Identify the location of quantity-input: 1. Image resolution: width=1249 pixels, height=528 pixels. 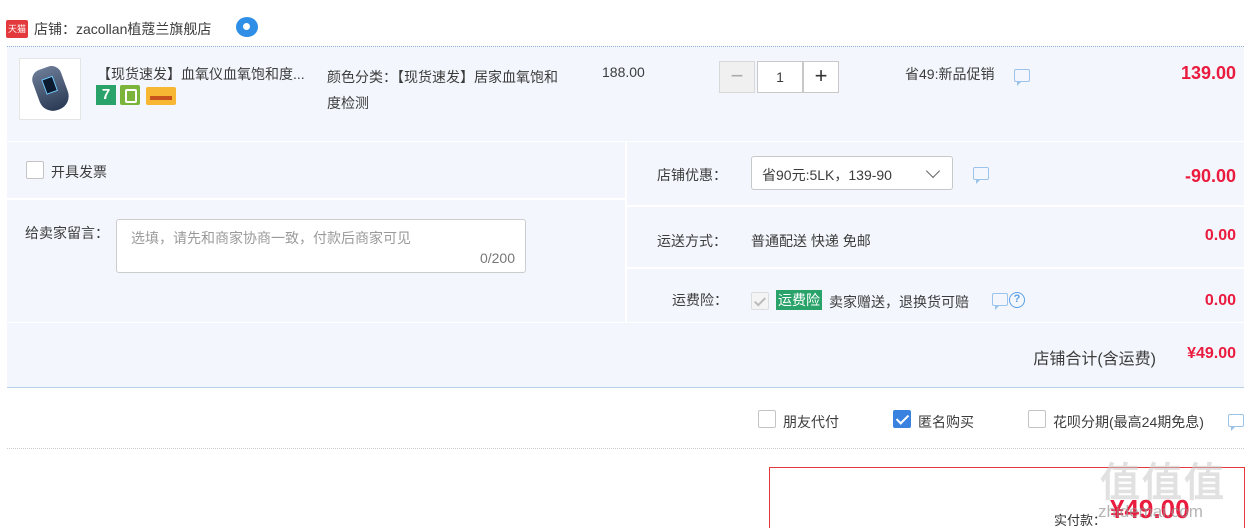
(780, 77).